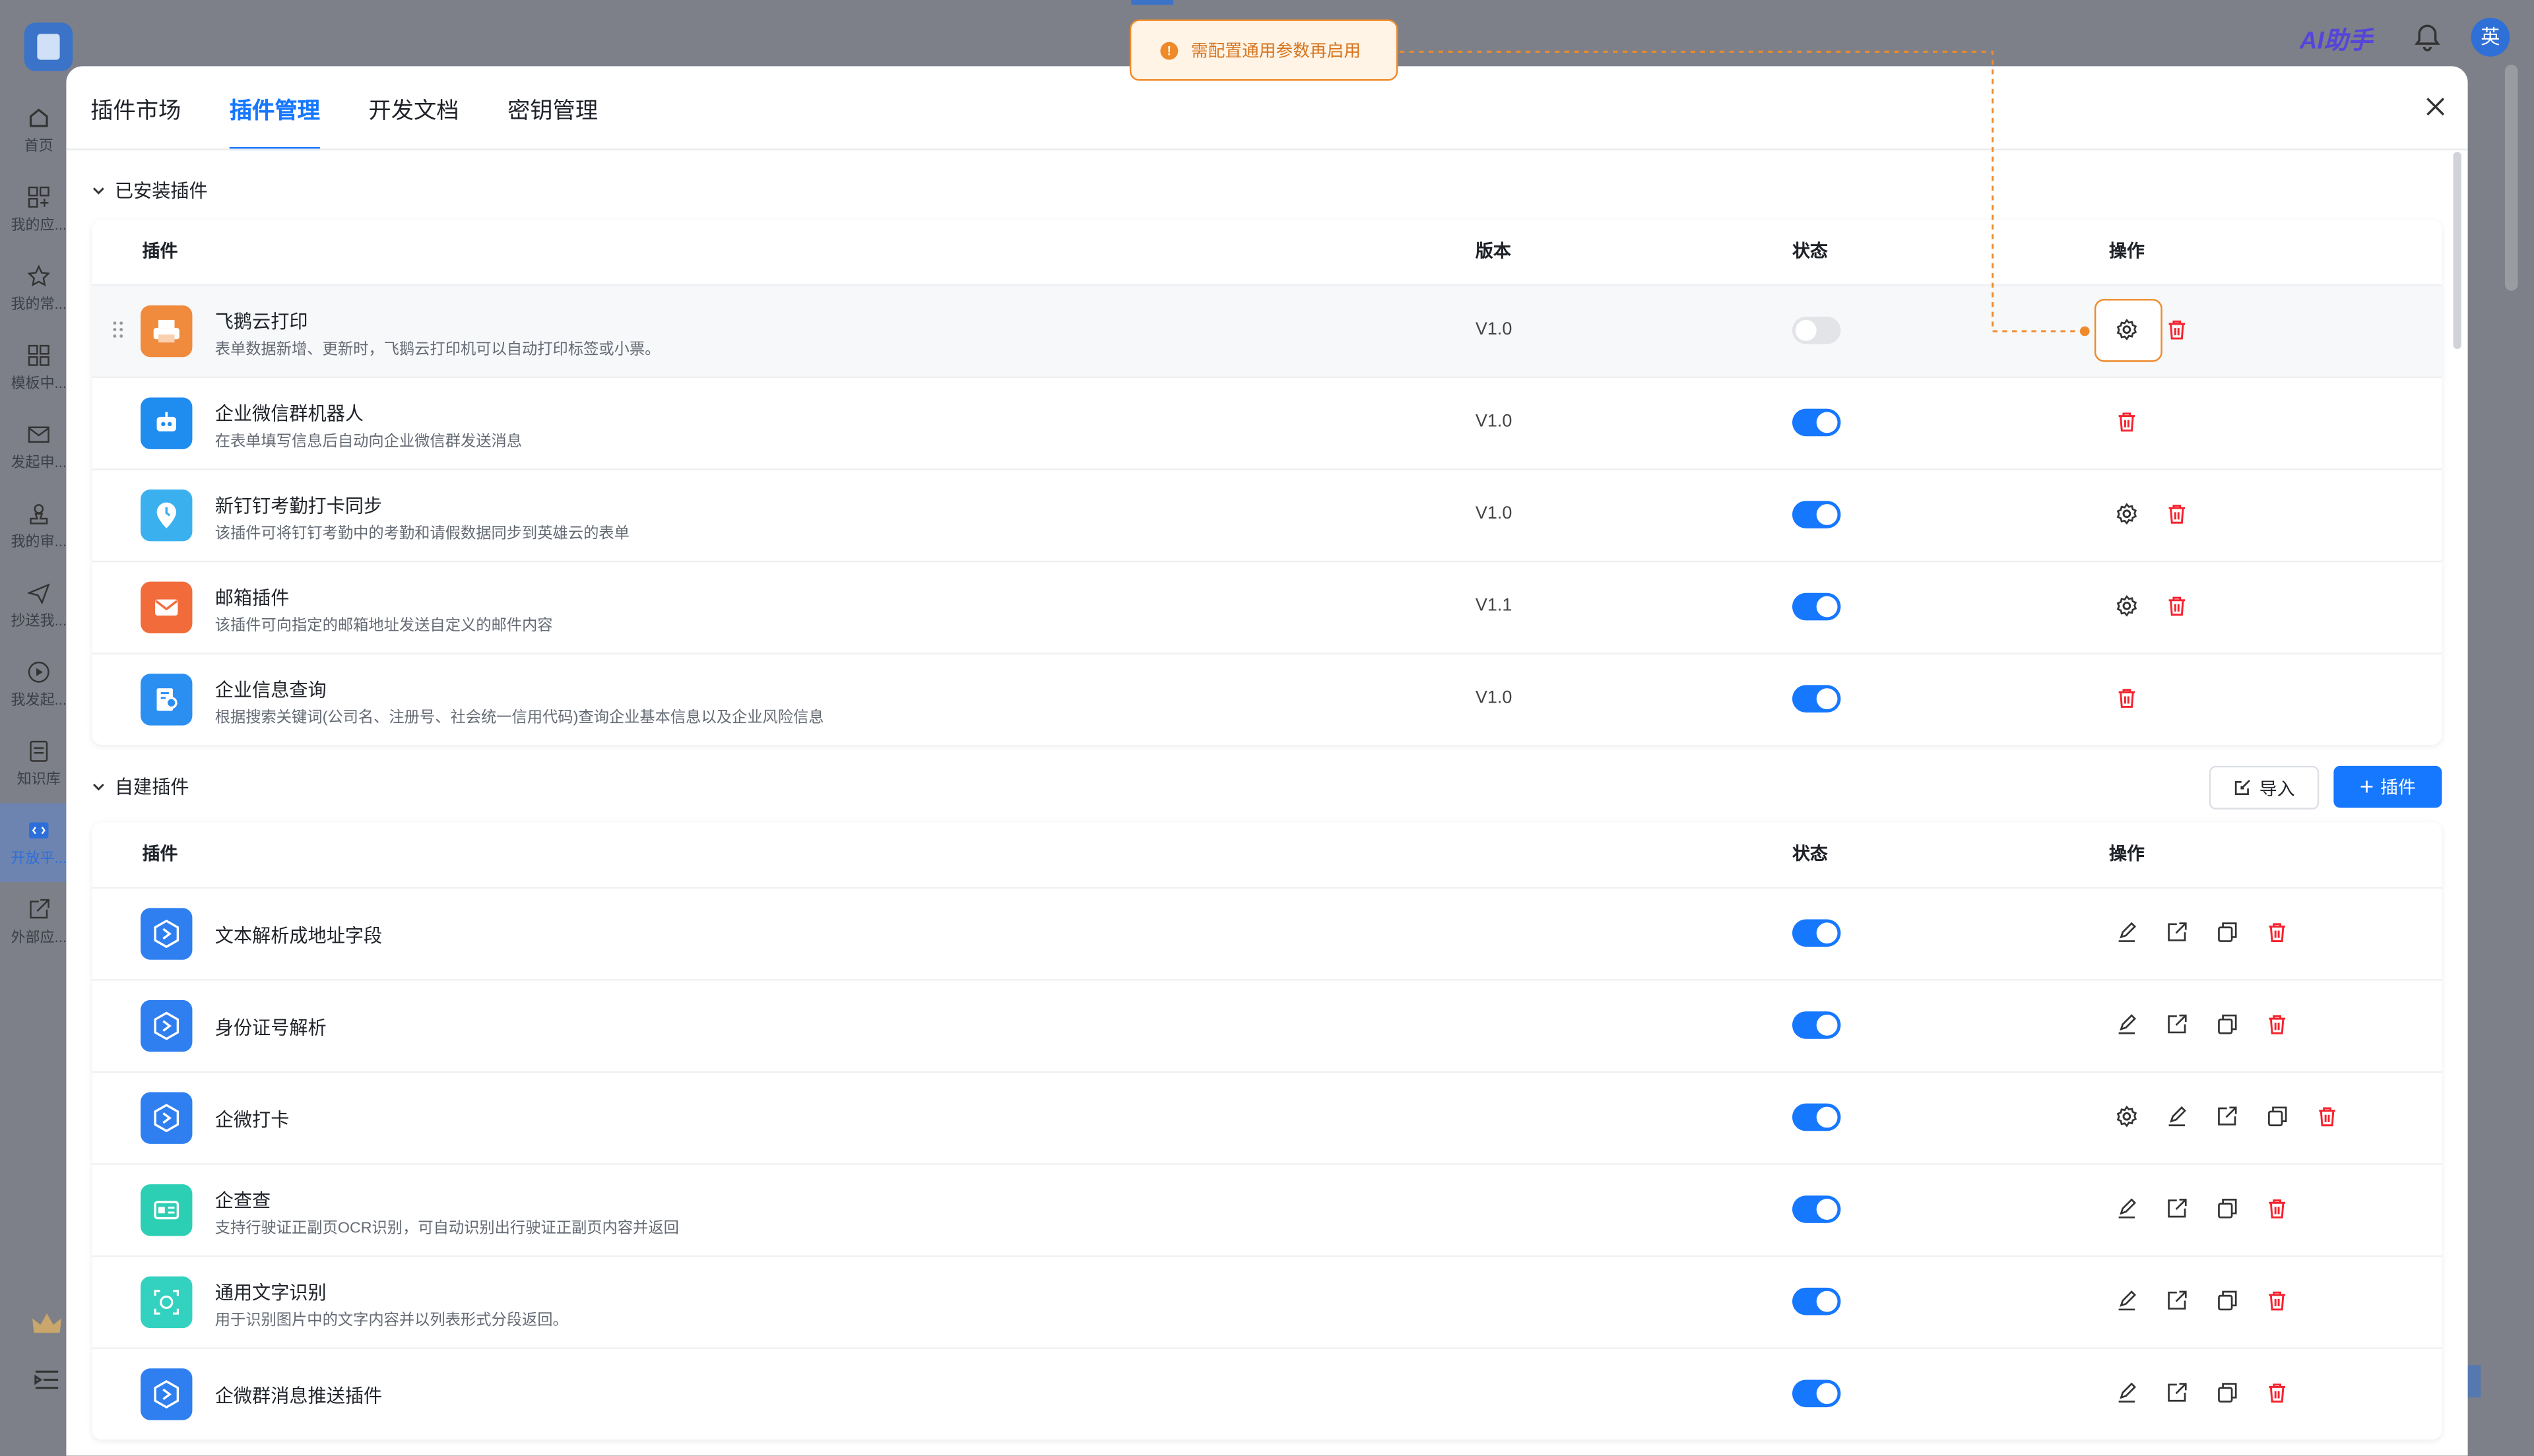 The height and width of the screenshot is (1456, 2534). What do you see at coordinates (274, 108) in the screenshot?
I see `tab-plugin-management: 插件管理` at bounding box center [274, 108].